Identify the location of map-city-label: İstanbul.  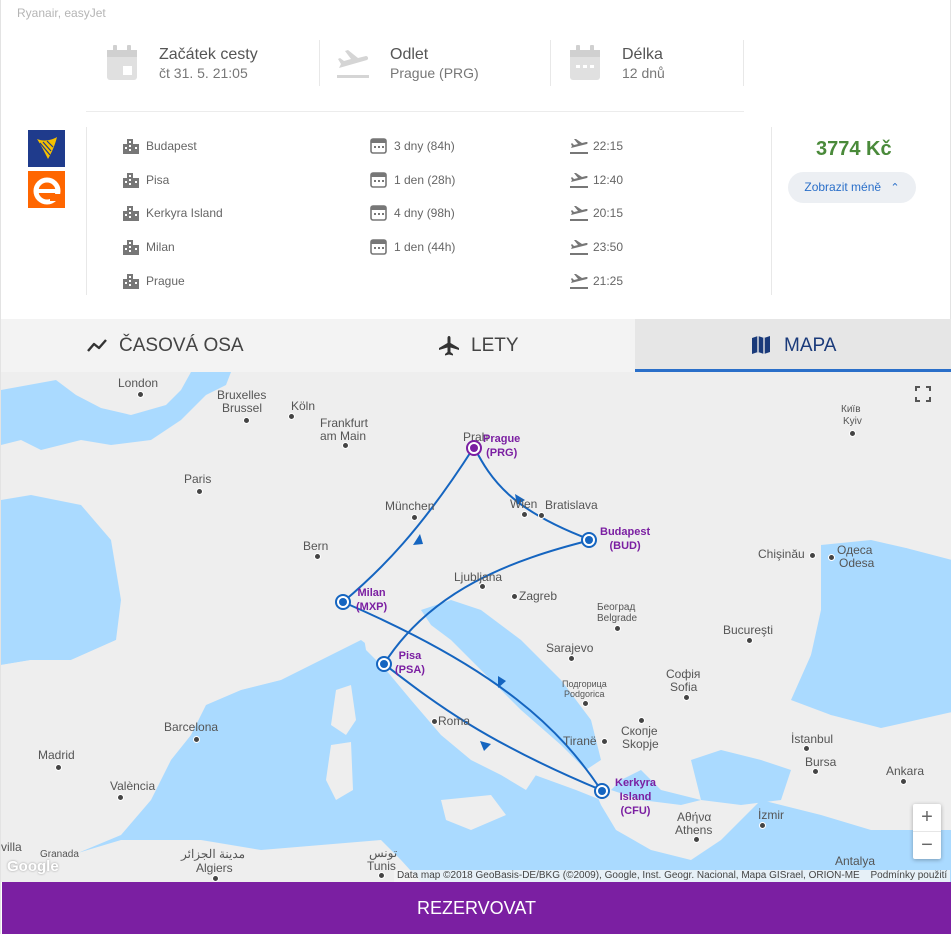
(812, 739).